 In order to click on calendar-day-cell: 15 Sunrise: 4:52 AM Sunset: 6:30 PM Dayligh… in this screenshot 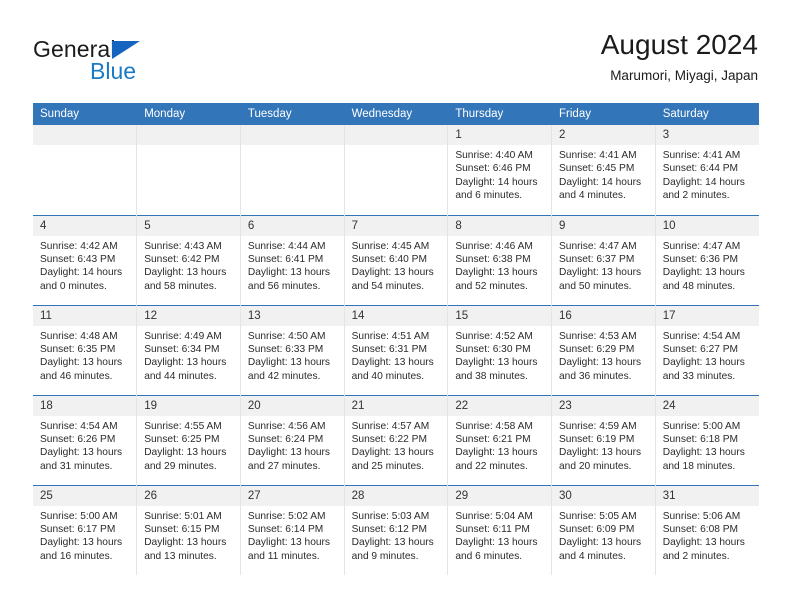, I will do `click(500, 349)`.